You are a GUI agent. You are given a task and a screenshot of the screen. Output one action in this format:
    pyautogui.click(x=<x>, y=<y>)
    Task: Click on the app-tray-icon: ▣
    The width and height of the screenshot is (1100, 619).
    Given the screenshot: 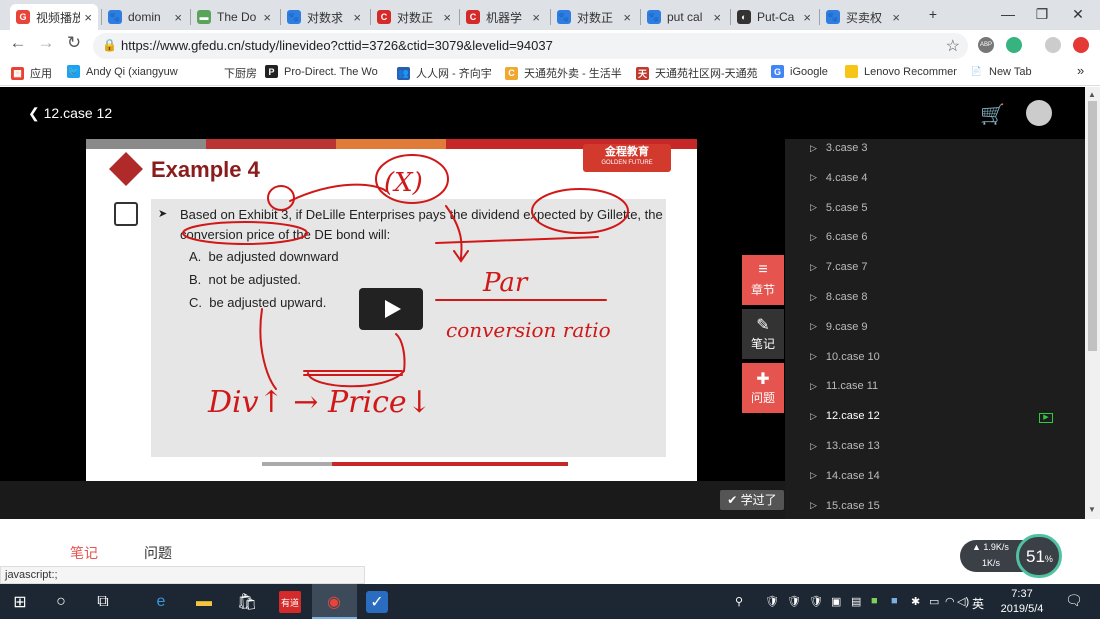 What is the action you would take?
    pyautogui.click(x=836, y=601)
    